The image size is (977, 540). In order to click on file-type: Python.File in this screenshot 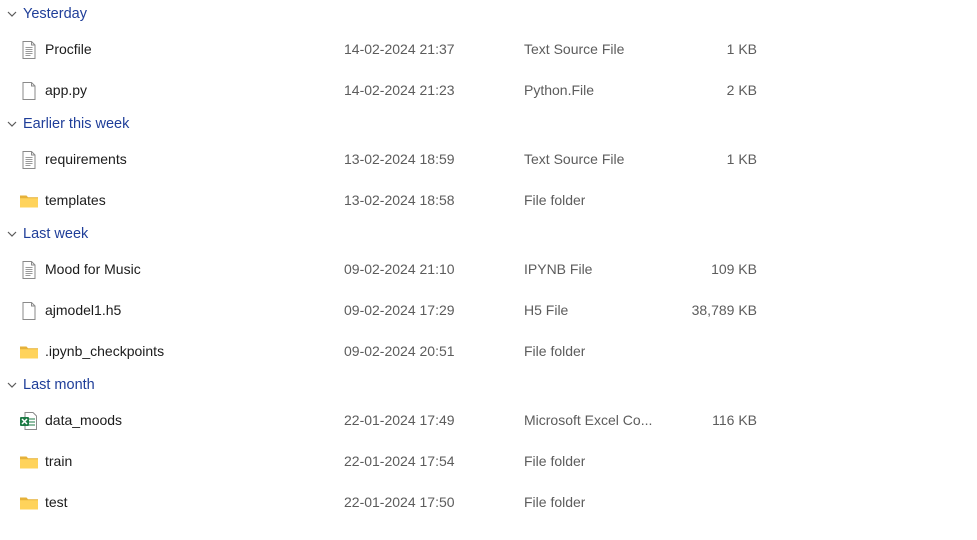, I will do `click(559, 90)`.